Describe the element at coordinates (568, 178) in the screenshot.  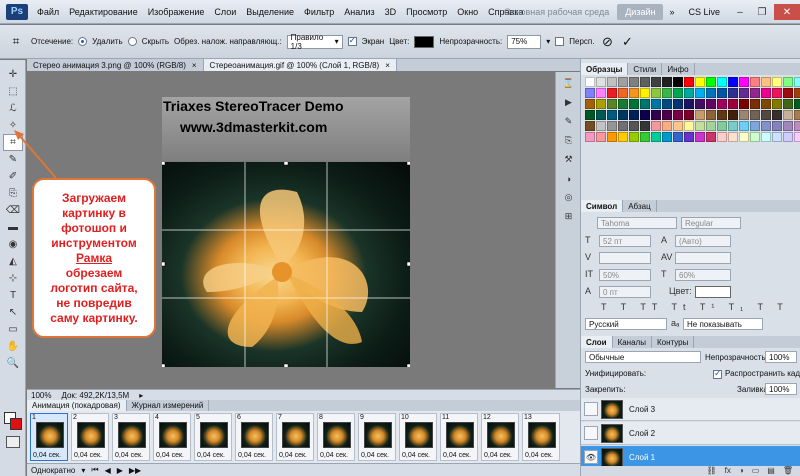
I see `adjustments-icon: ◑` at that location.